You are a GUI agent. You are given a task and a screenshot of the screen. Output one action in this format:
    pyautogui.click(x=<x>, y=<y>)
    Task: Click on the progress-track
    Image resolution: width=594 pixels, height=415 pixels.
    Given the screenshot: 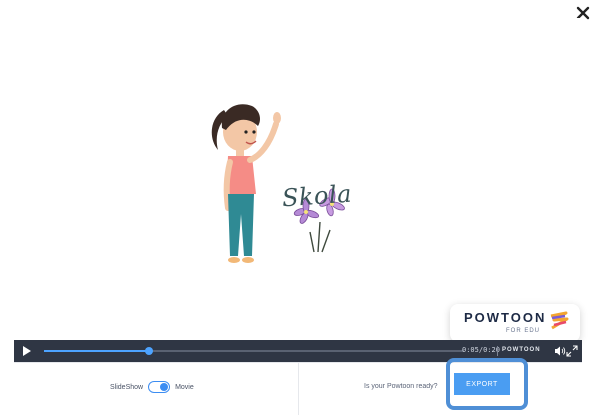 What is the action you would take?
    pyautogui.click(x=254, y=351)
    